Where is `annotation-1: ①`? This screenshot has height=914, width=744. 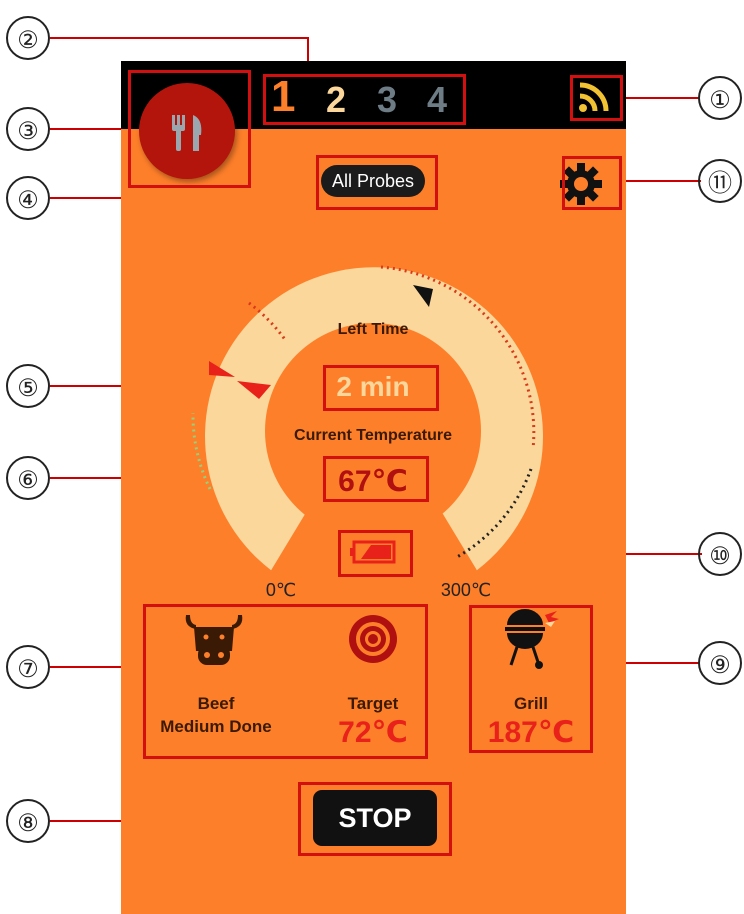
annotation-1: ① is located at coordinates (720, 98).